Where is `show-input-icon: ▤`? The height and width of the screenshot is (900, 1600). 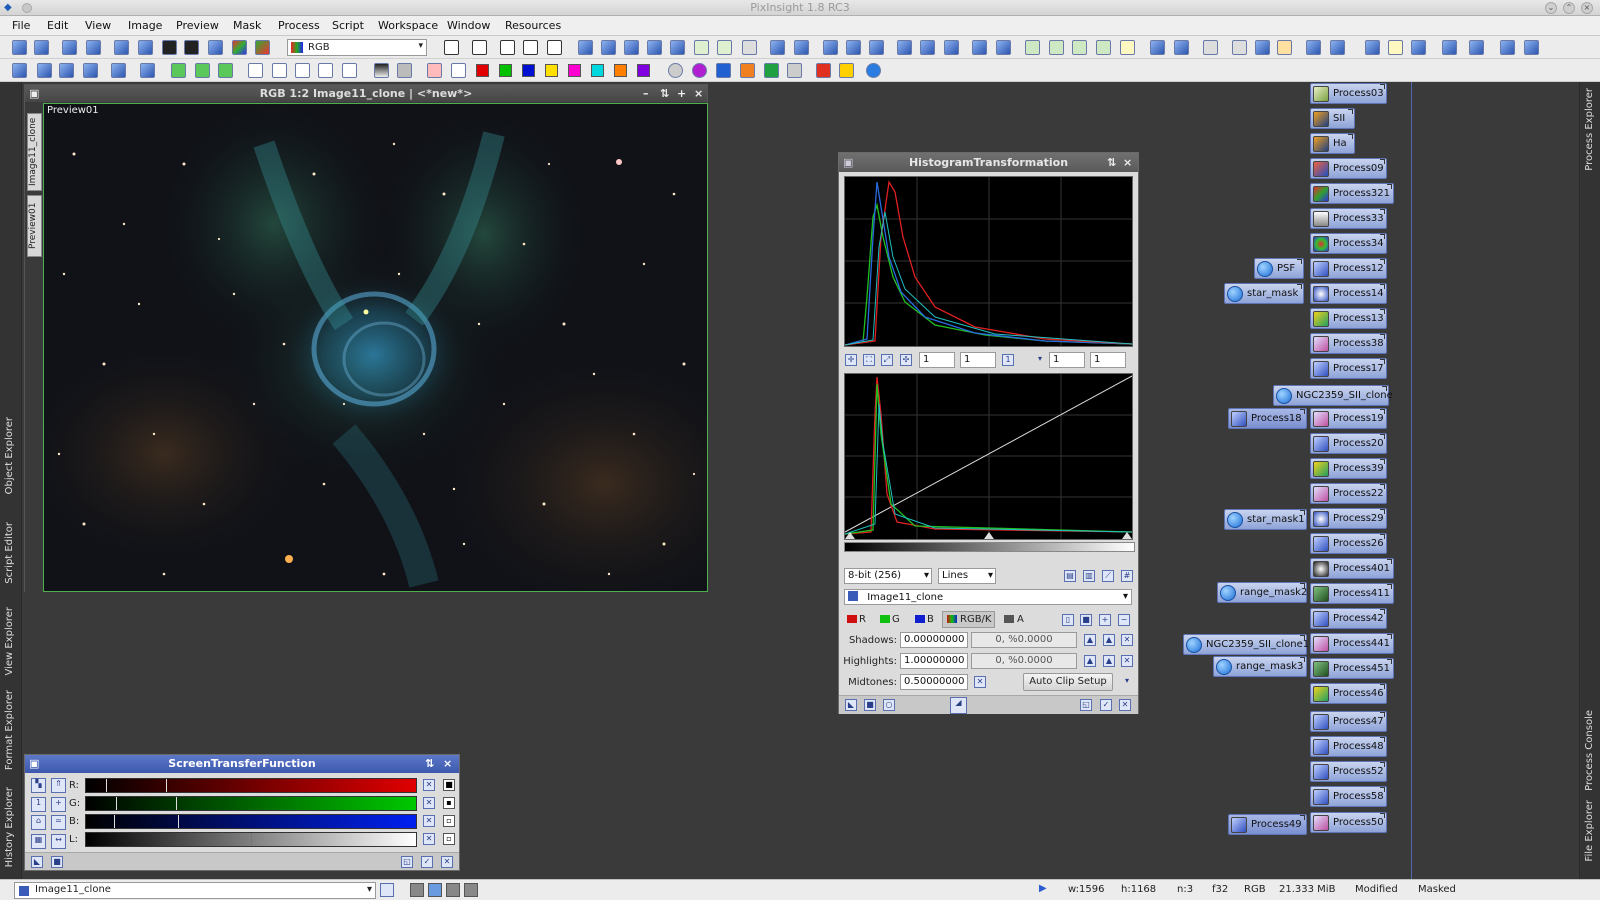 show-input-icon: ▤ is located at coordinates (1070, 576).